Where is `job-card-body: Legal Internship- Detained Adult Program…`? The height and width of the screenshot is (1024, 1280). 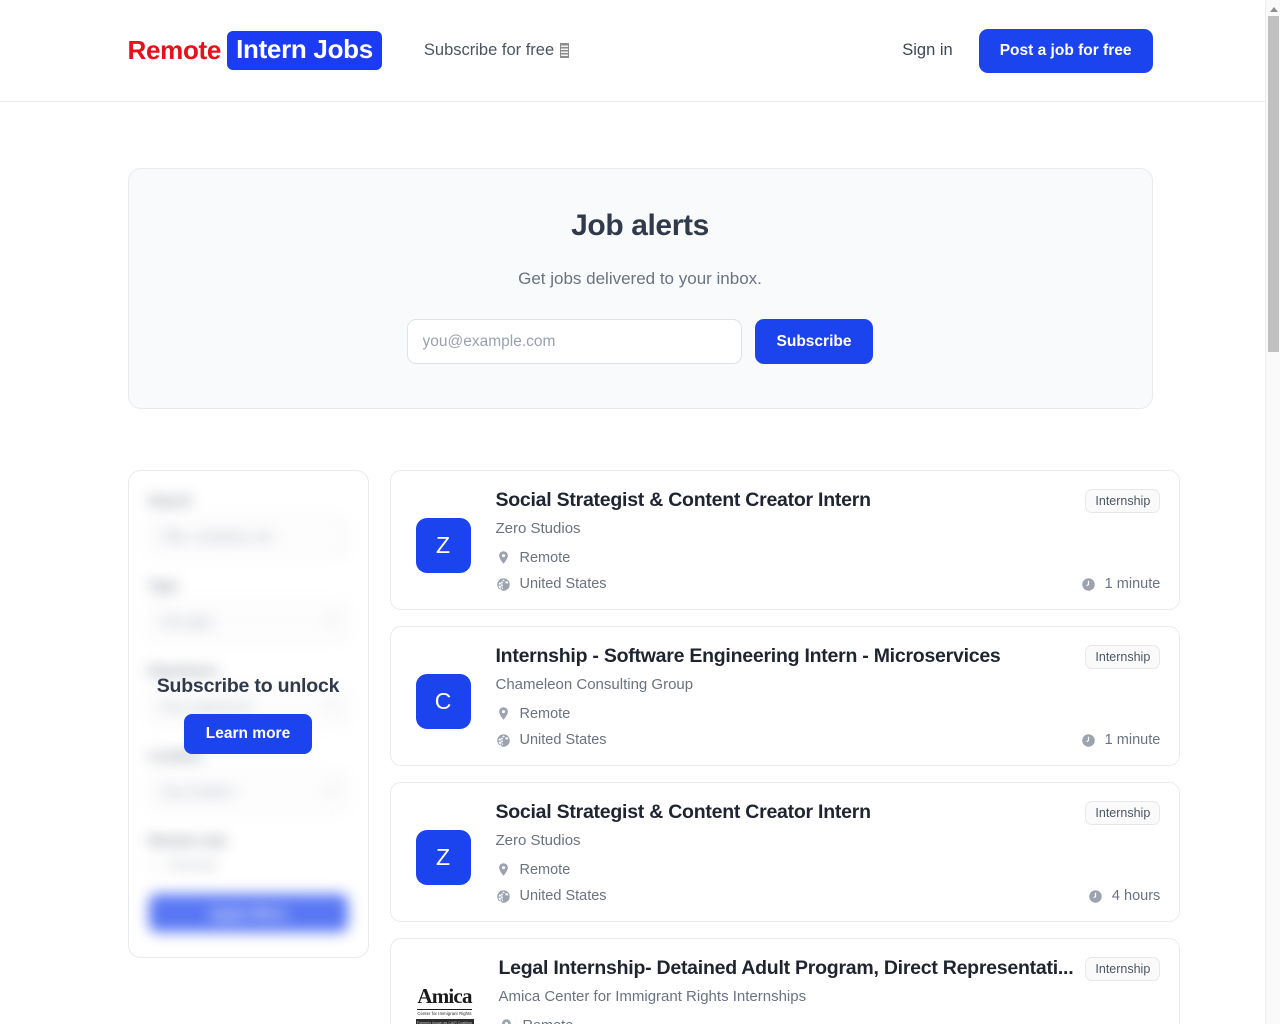
job-card-body: Legal Internship- Detained Adult Program… is located at coordinates (830, 990).